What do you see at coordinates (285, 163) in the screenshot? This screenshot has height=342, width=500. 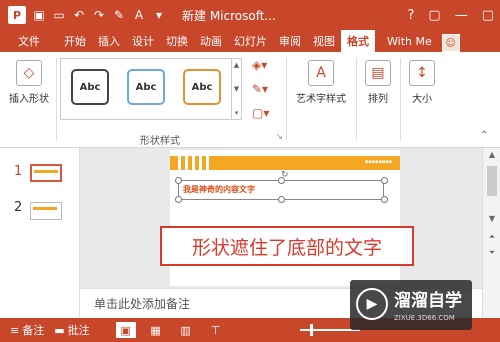 I see `slide-header-bar: ▪▪▪▪▪▪▪▪` at bounding box center [285, 163].